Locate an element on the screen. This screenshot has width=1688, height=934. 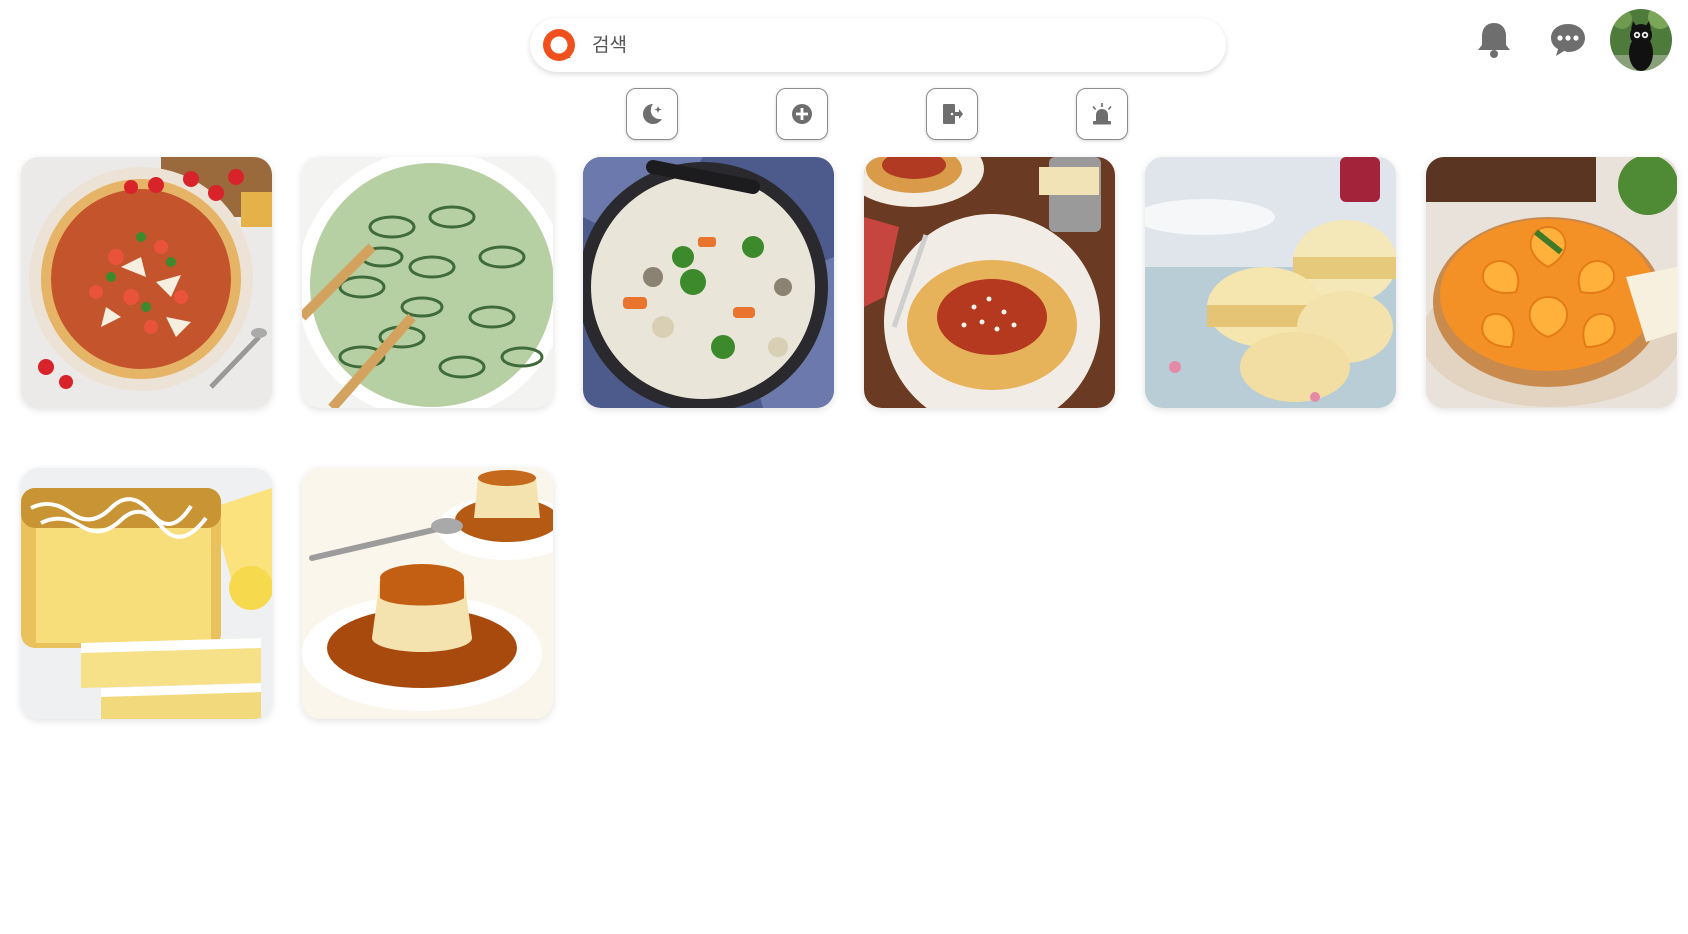
logout-button is located at coordinates (952, 114).